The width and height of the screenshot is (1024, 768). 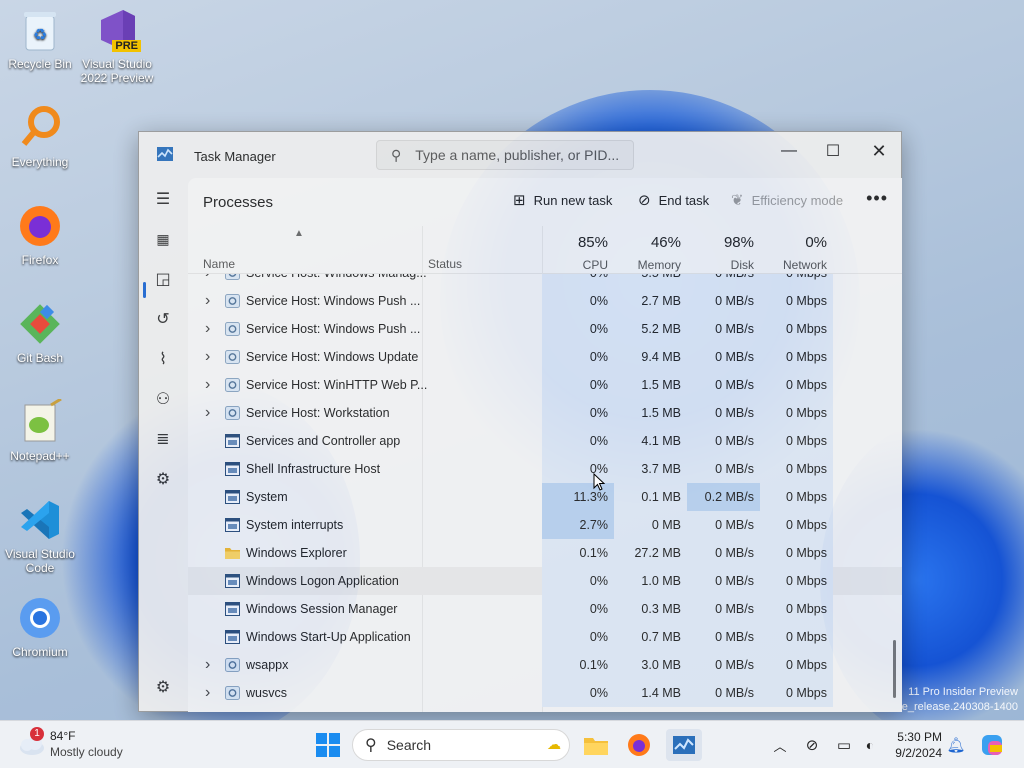 I want to click on column-header-status: Status, so click(x=445, y=264).